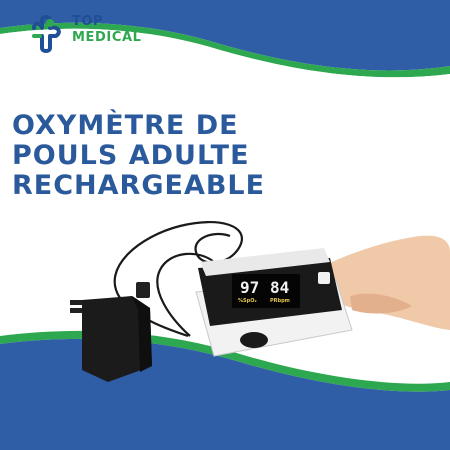  Describe the element at coordinates (131, 155) in the screenshot. I see `title-line-2: POULS ADULTE` at that location.